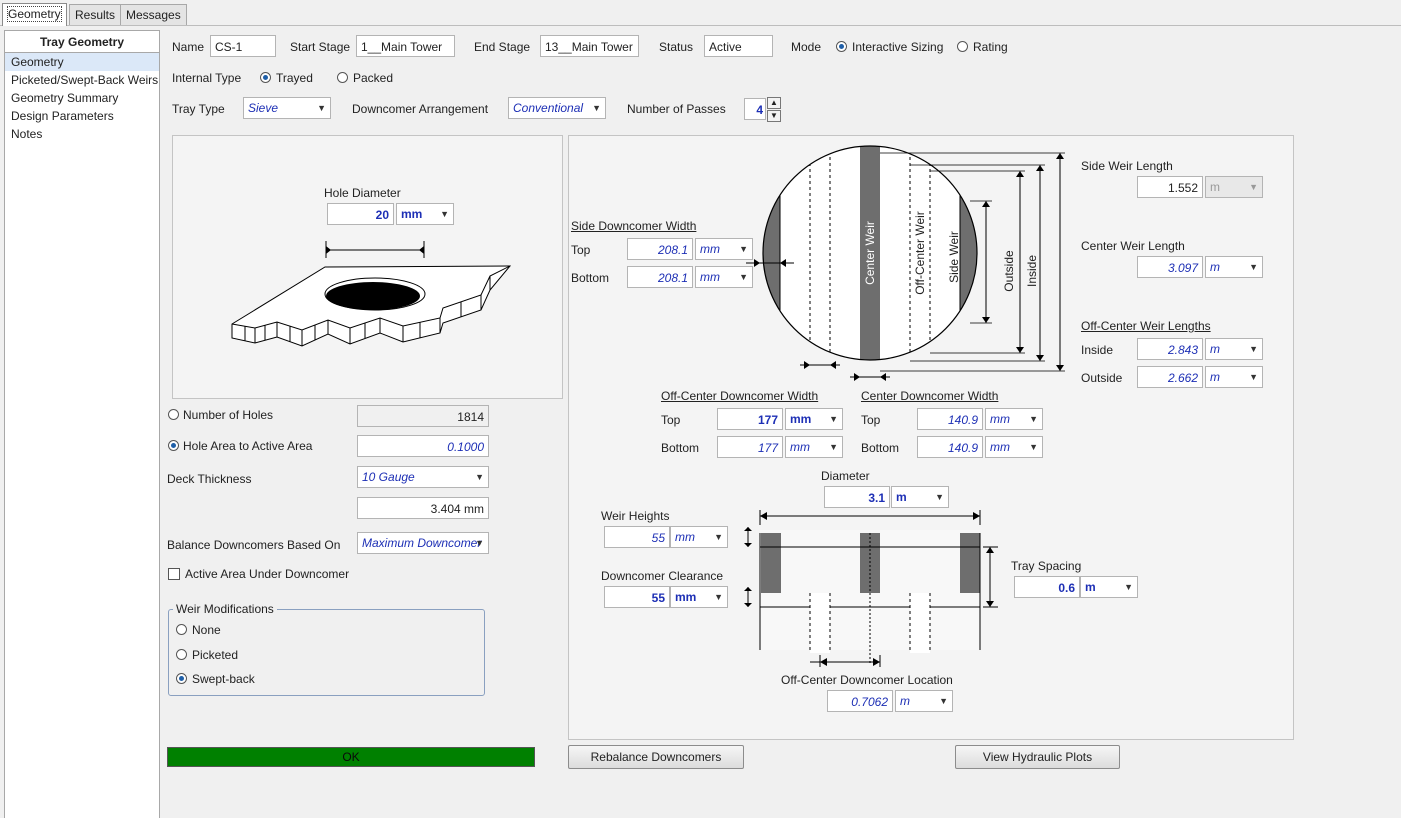 Image resolution: width=1401 pixels, height=818 pixels. What do you see at coordinates (82, 98) in the screenshot?
I see `sidebar-item-geometry-summary: Geometry Summary` at bounding box center [82, 98].